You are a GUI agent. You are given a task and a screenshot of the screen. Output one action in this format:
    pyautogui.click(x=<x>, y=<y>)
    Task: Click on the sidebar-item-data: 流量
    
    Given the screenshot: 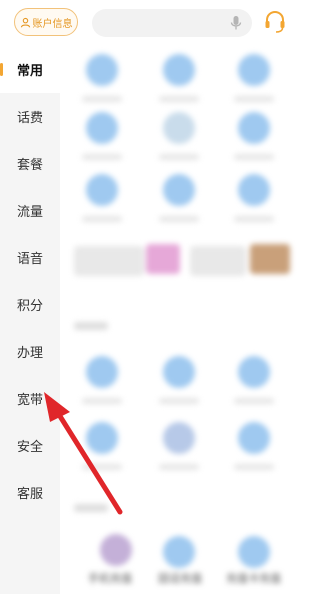 What is the action you would take?
    pyautogui.click(x=30, y=210)
    